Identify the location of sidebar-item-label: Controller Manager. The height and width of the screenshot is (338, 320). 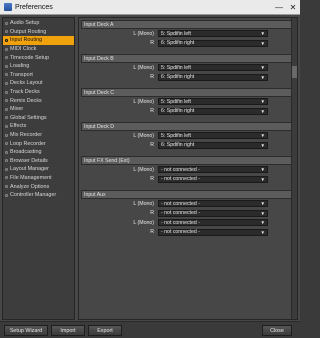
(33, 195).